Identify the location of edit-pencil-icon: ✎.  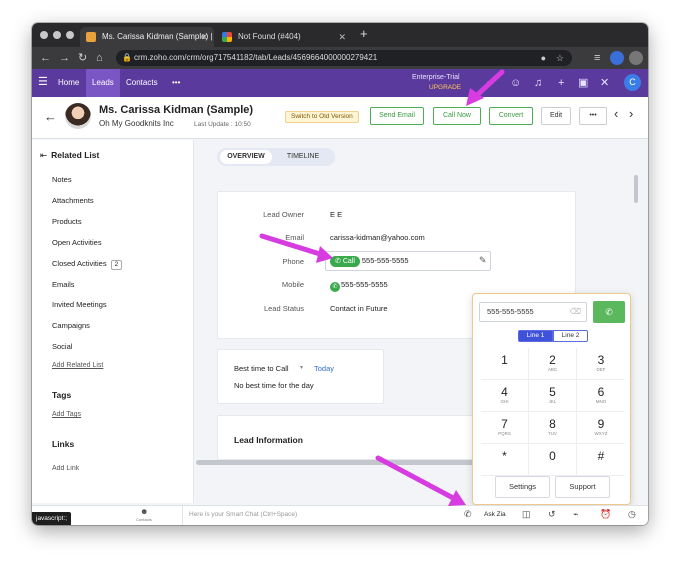
(483, 260).